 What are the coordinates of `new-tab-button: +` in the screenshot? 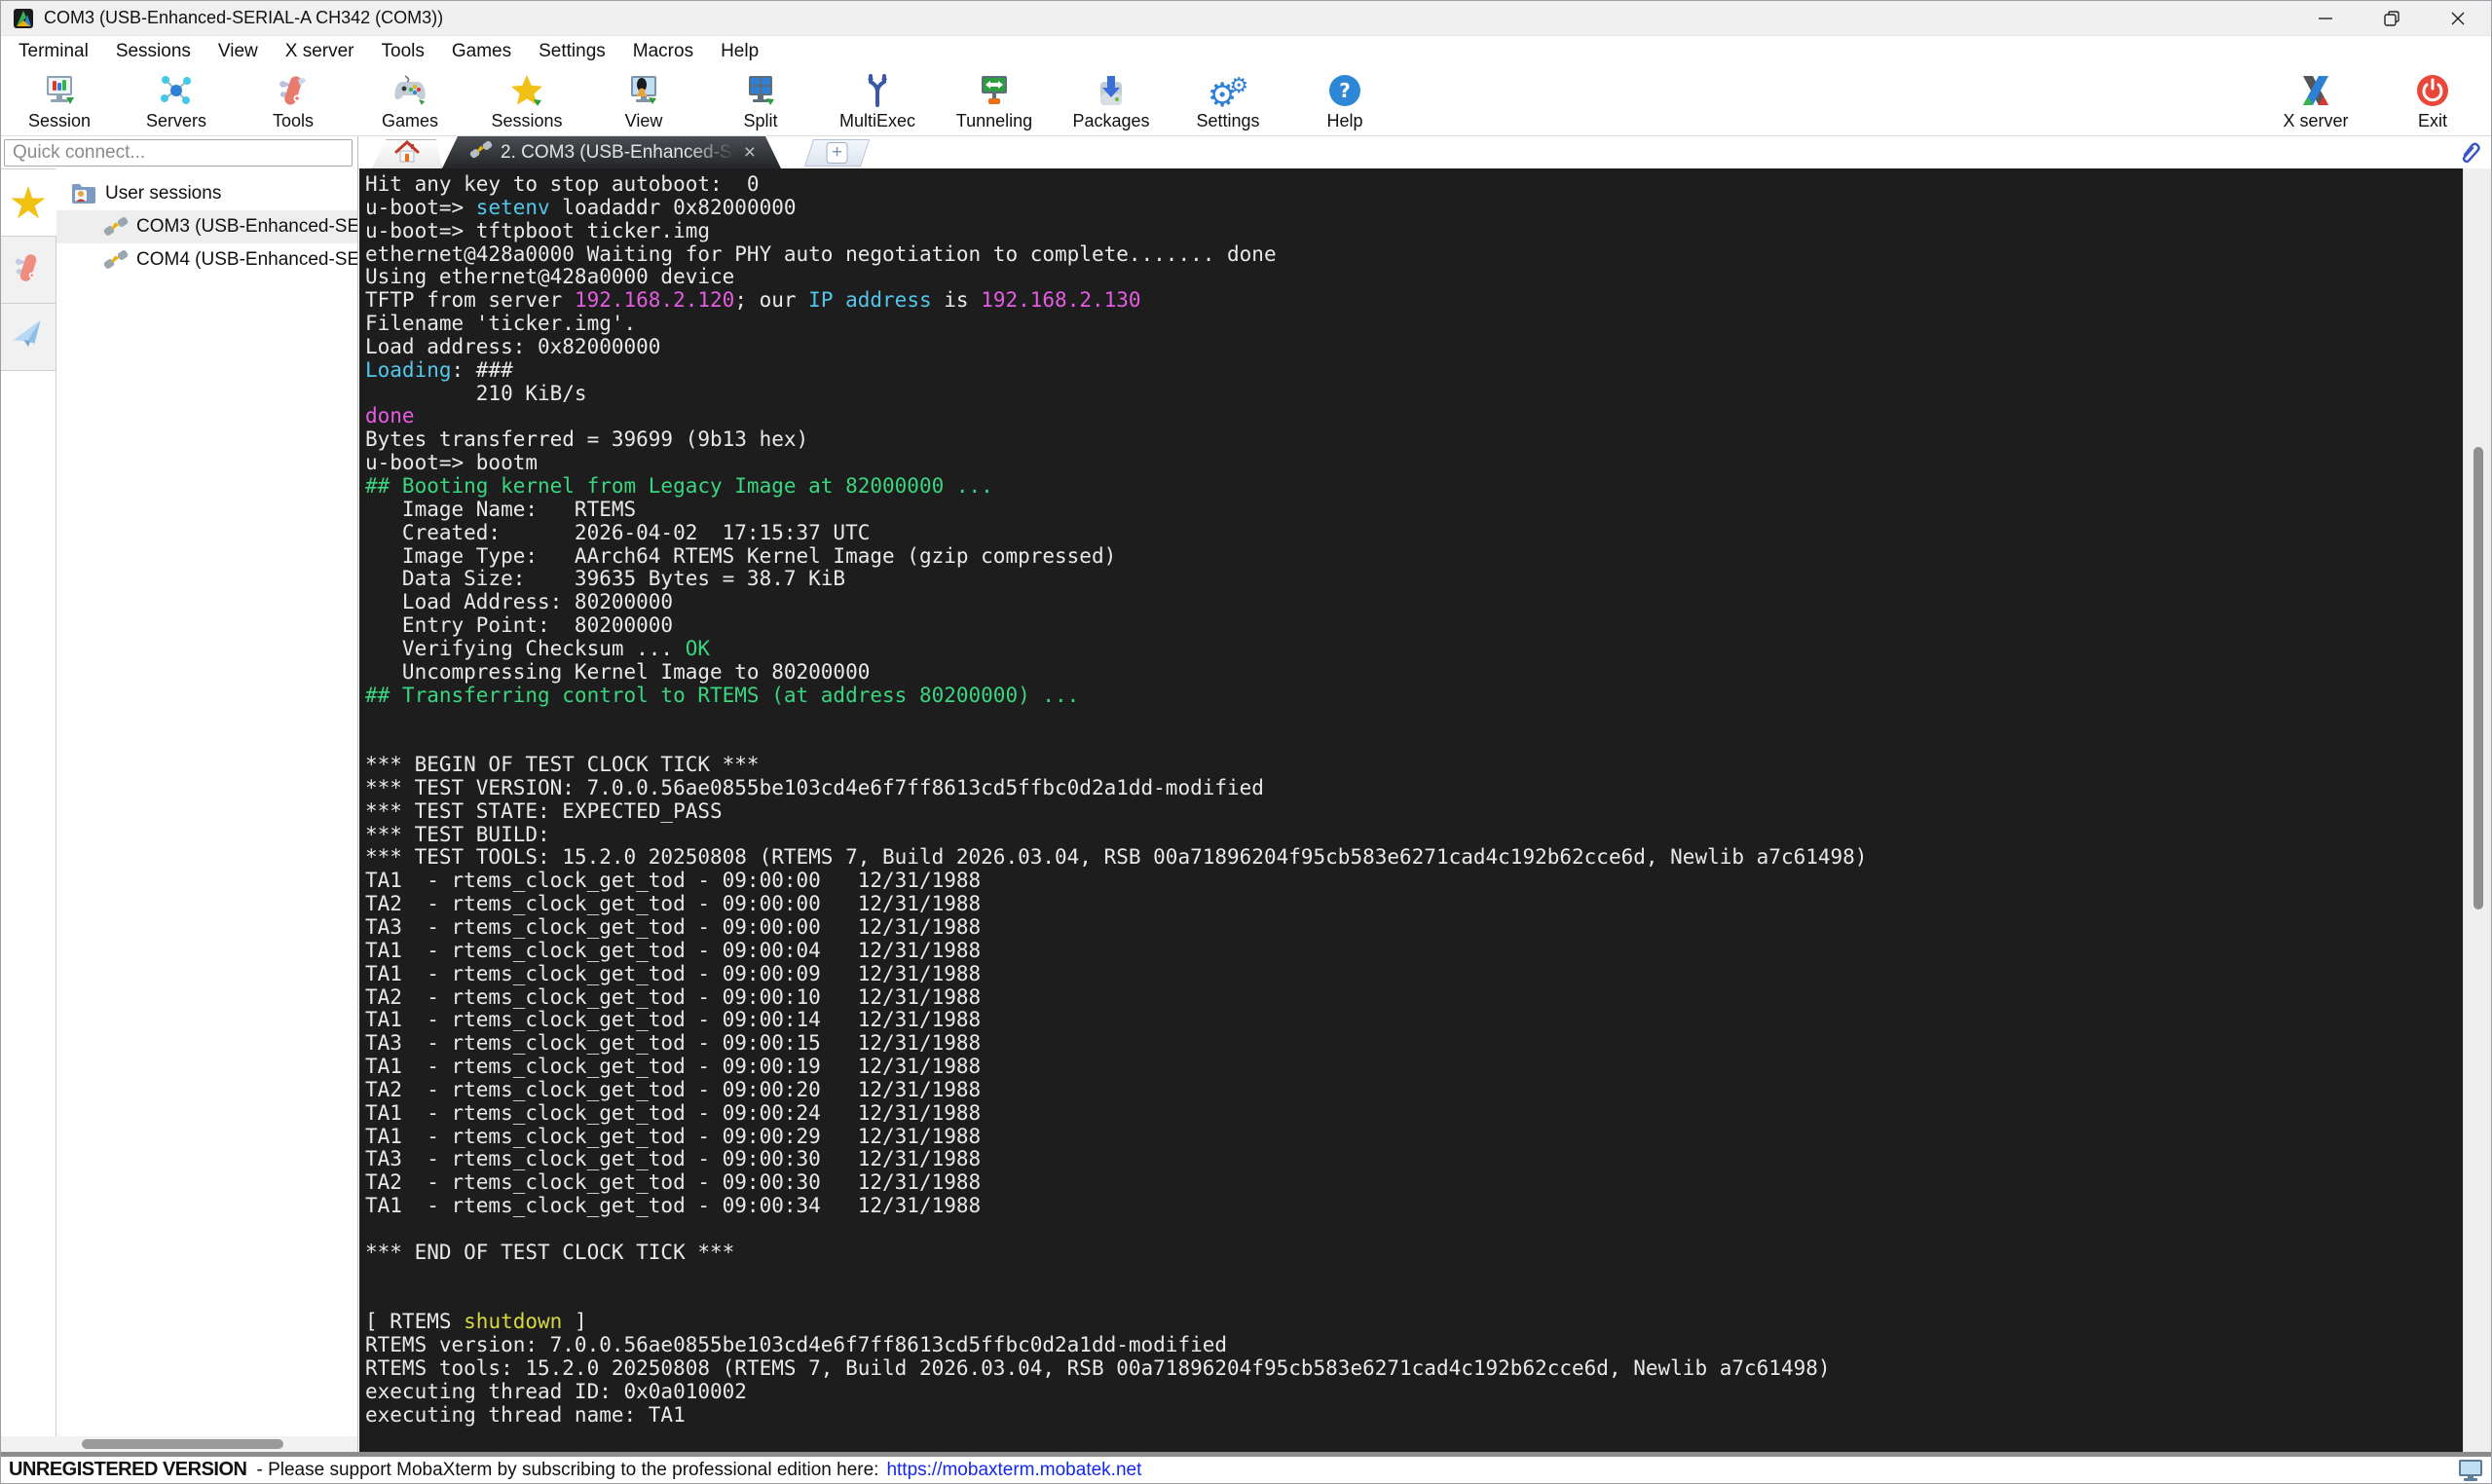 It's located at (837, 153).